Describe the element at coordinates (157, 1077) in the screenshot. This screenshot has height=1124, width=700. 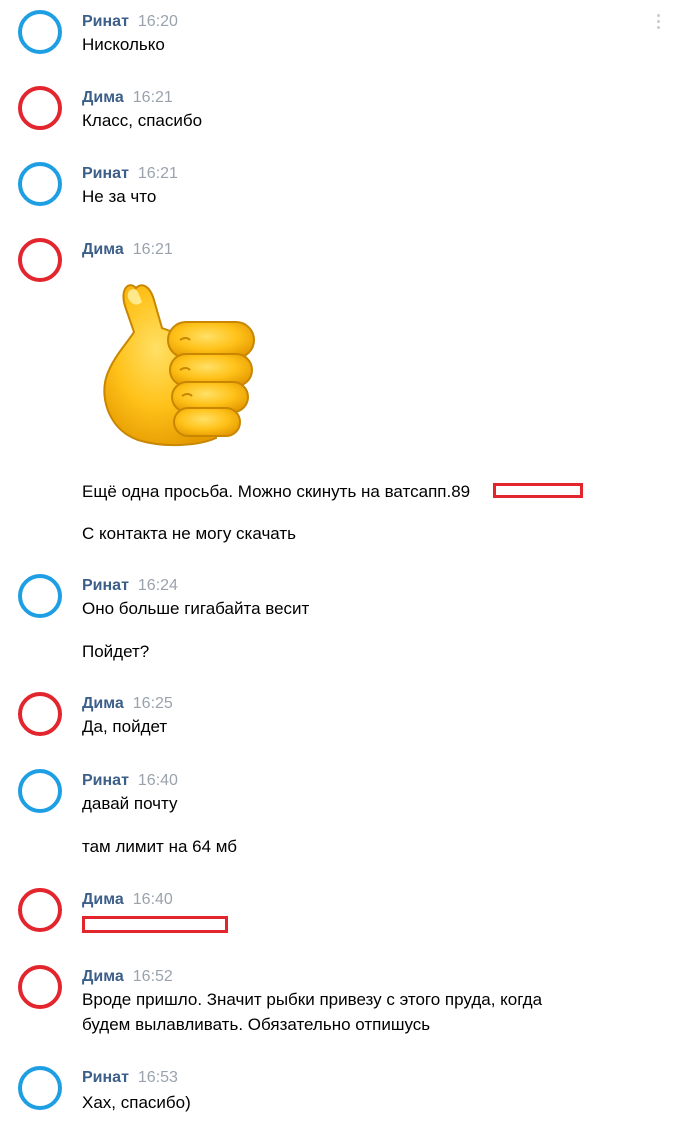
I see `timestamp: 16:53` at that location.